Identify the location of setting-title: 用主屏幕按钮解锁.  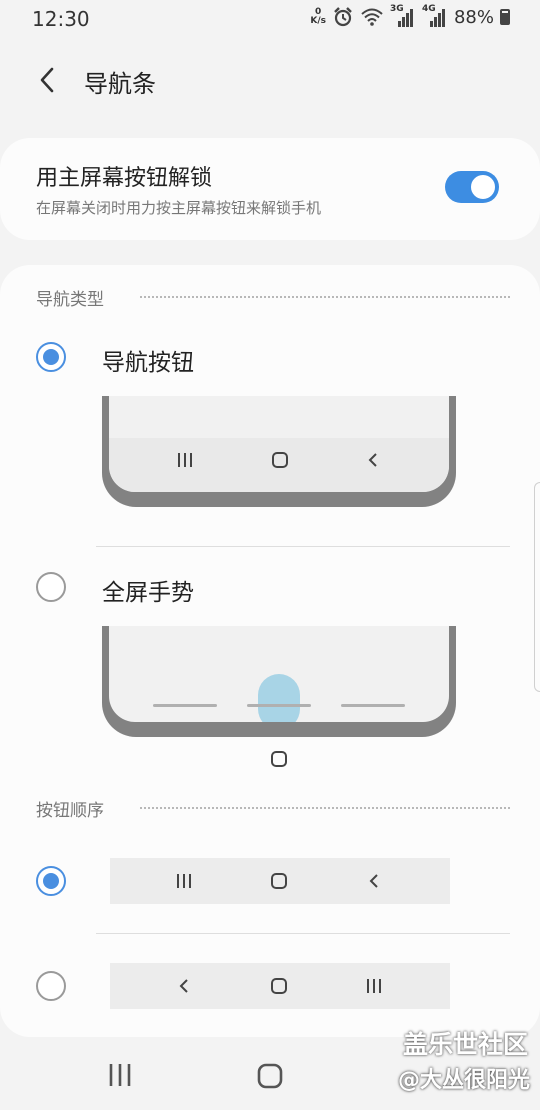
(124, 178).